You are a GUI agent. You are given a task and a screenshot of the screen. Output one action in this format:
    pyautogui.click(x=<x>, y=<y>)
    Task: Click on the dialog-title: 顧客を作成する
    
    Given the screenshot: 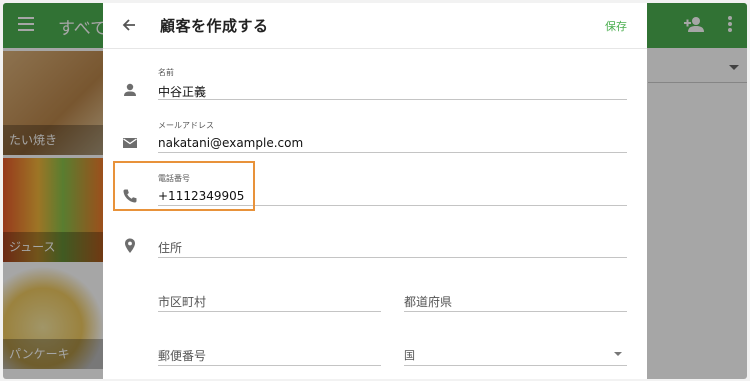 What is the action you would take?
    pyautogui.click(x=214, y=26)
    